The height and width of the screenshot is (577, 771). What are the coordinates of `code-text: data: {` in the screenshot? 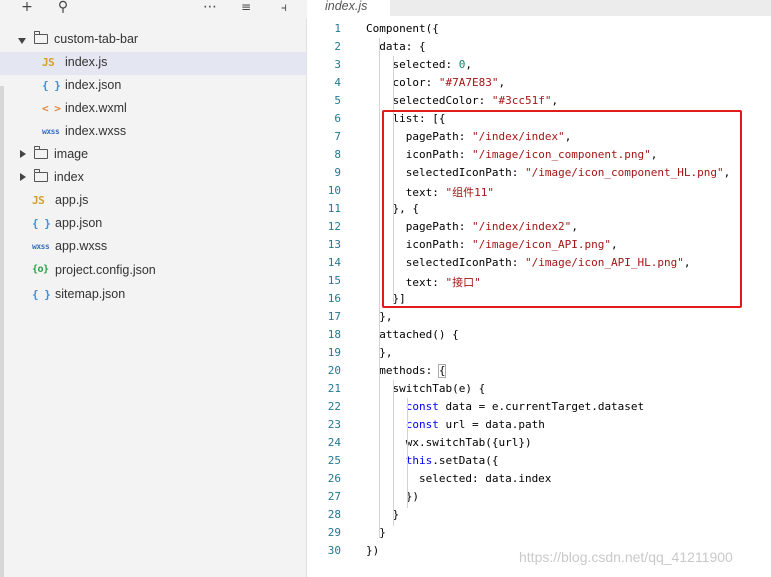 It's located at (396, 46).